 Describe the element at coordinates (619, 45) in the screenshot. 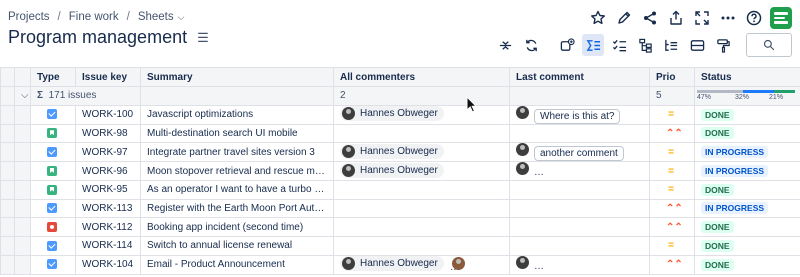

I see `checklist-icon` at that location.